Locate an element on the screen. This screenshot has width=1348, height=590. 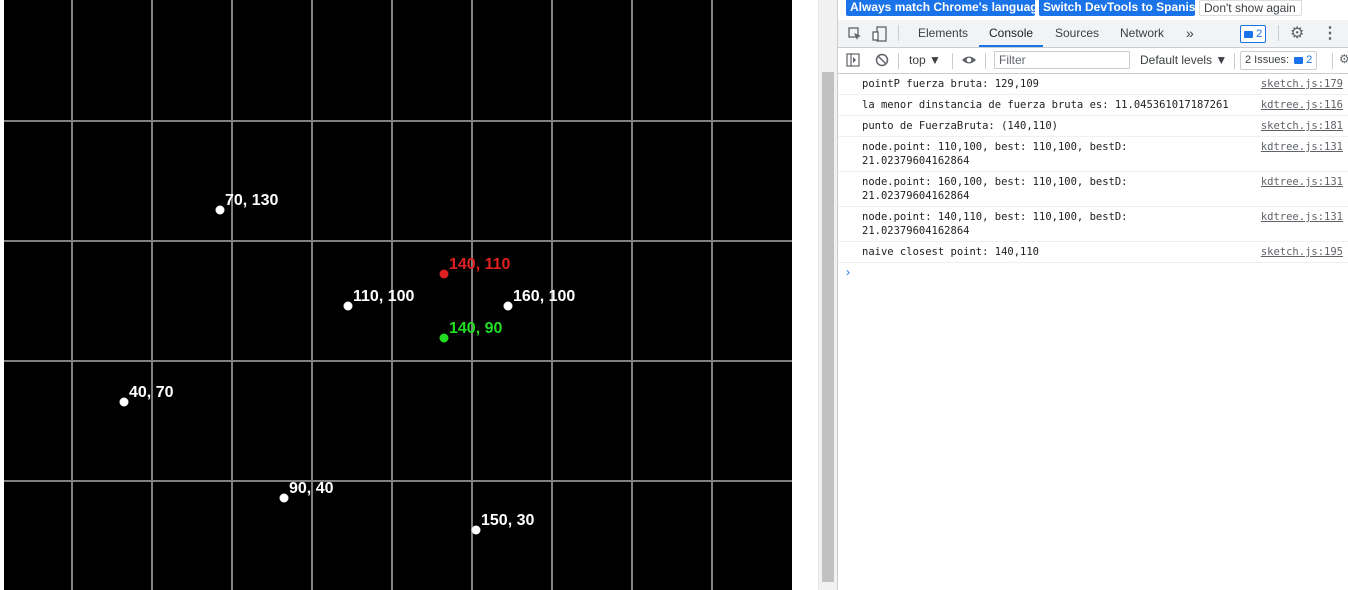
tab-sources: Sources is located at coordinates (1077, 33).